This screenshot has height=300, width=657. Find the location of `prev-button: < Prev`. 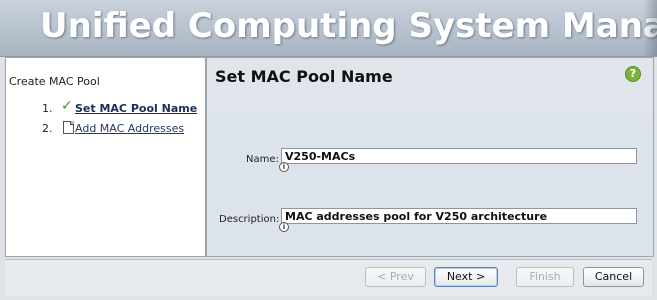

prev-button: < Prev is located at coordinates (395, 277).